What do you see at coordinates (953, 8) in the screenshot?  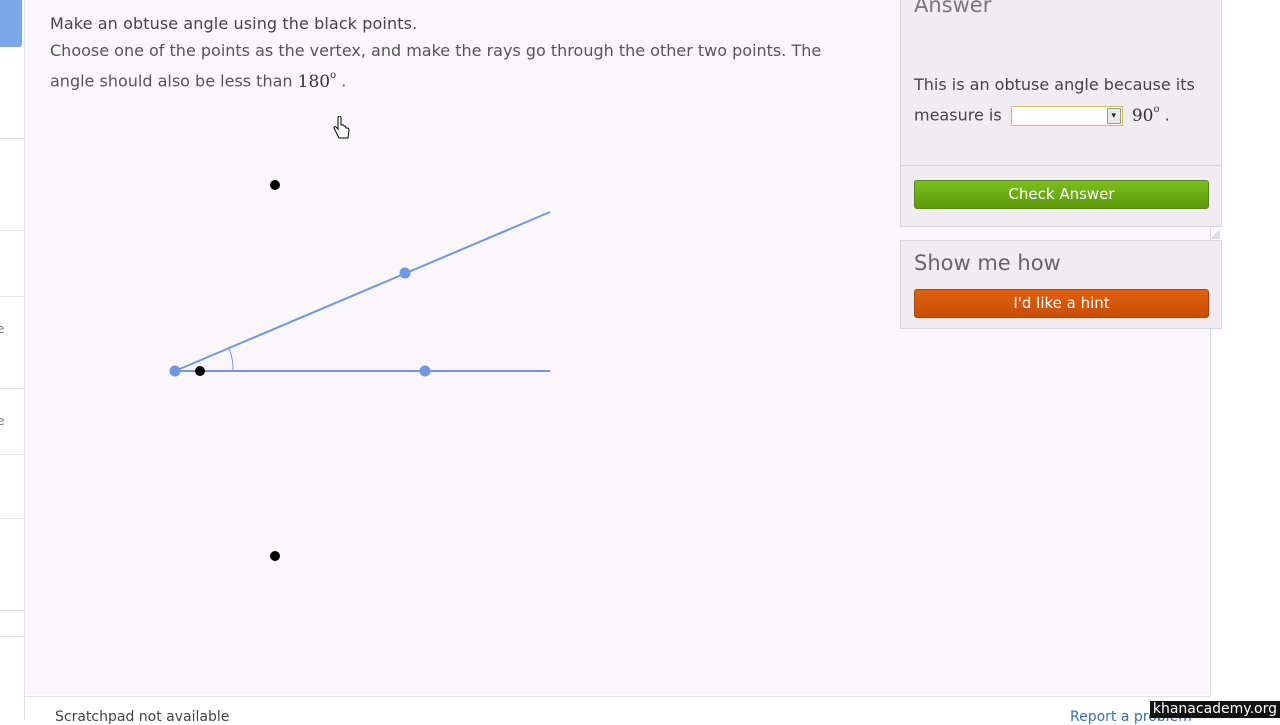 I see `answer-heading: Answer` at bounding box center [953, 8].